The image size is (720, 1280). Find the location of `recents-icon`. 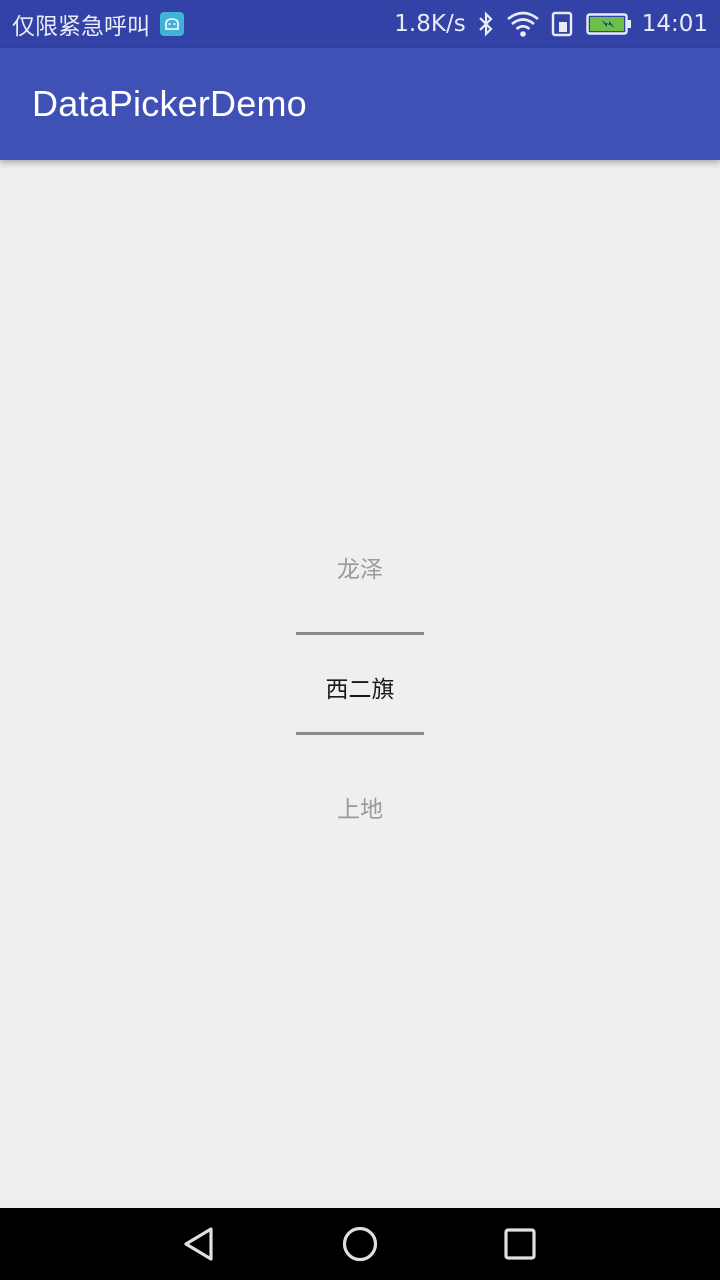

recents-icon is located at coordinates (520, 1244).